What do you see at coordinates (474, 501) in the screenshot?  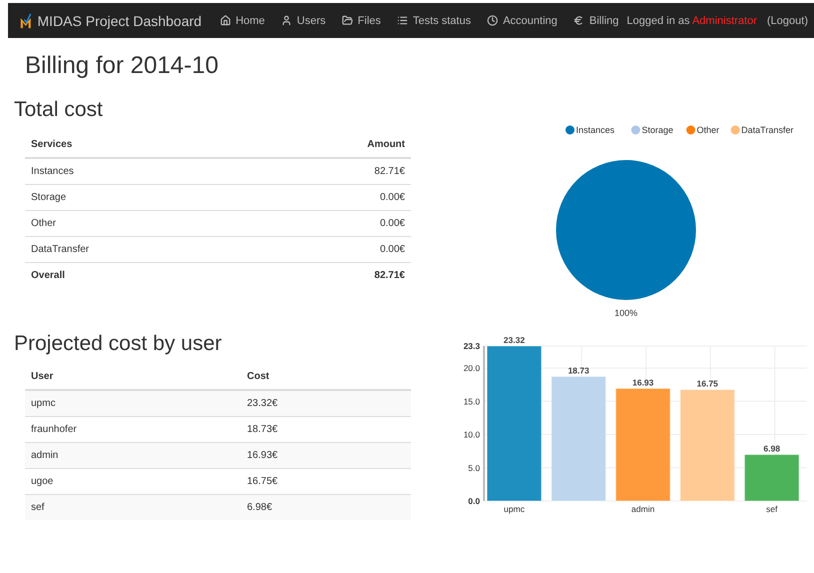 I see `y-tick-label: 0.0` at bounding box center [474, 501].